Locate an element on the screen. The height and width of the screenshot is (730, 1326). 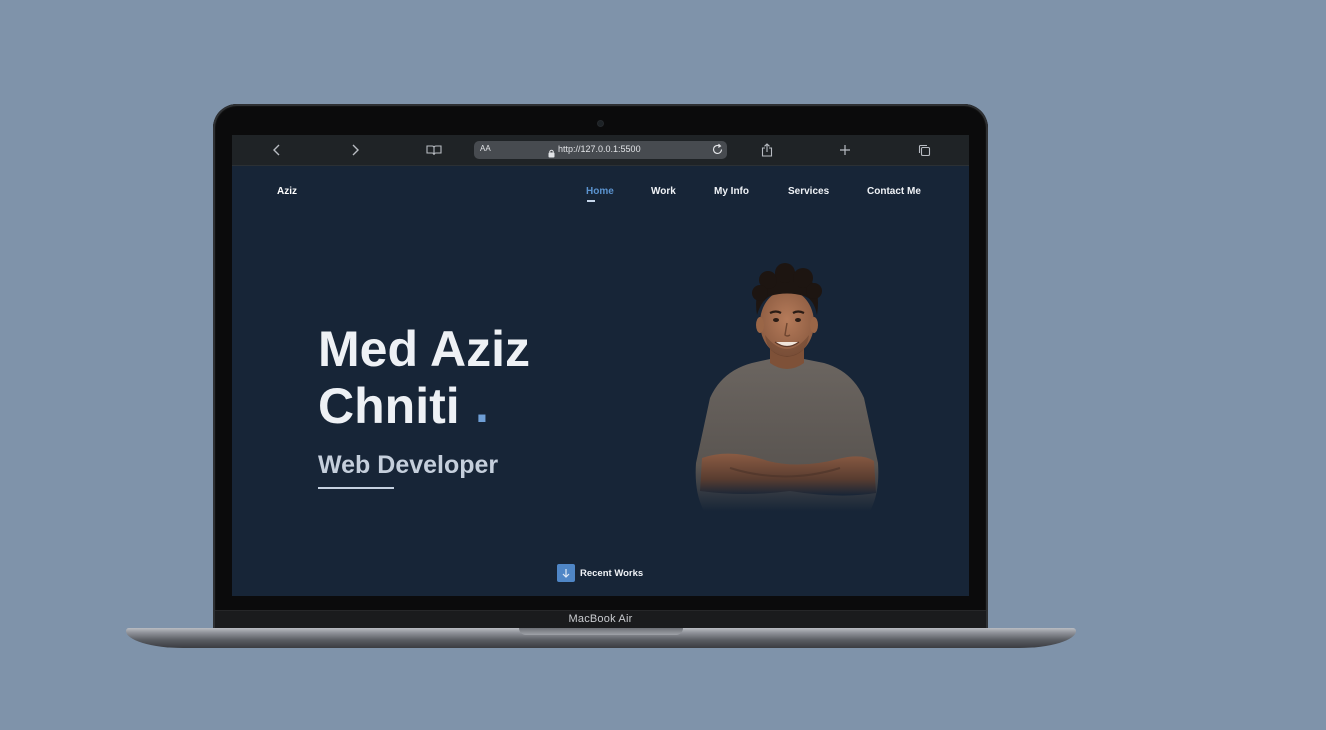
arrow-down-icon is located at coordinates (566, 573).